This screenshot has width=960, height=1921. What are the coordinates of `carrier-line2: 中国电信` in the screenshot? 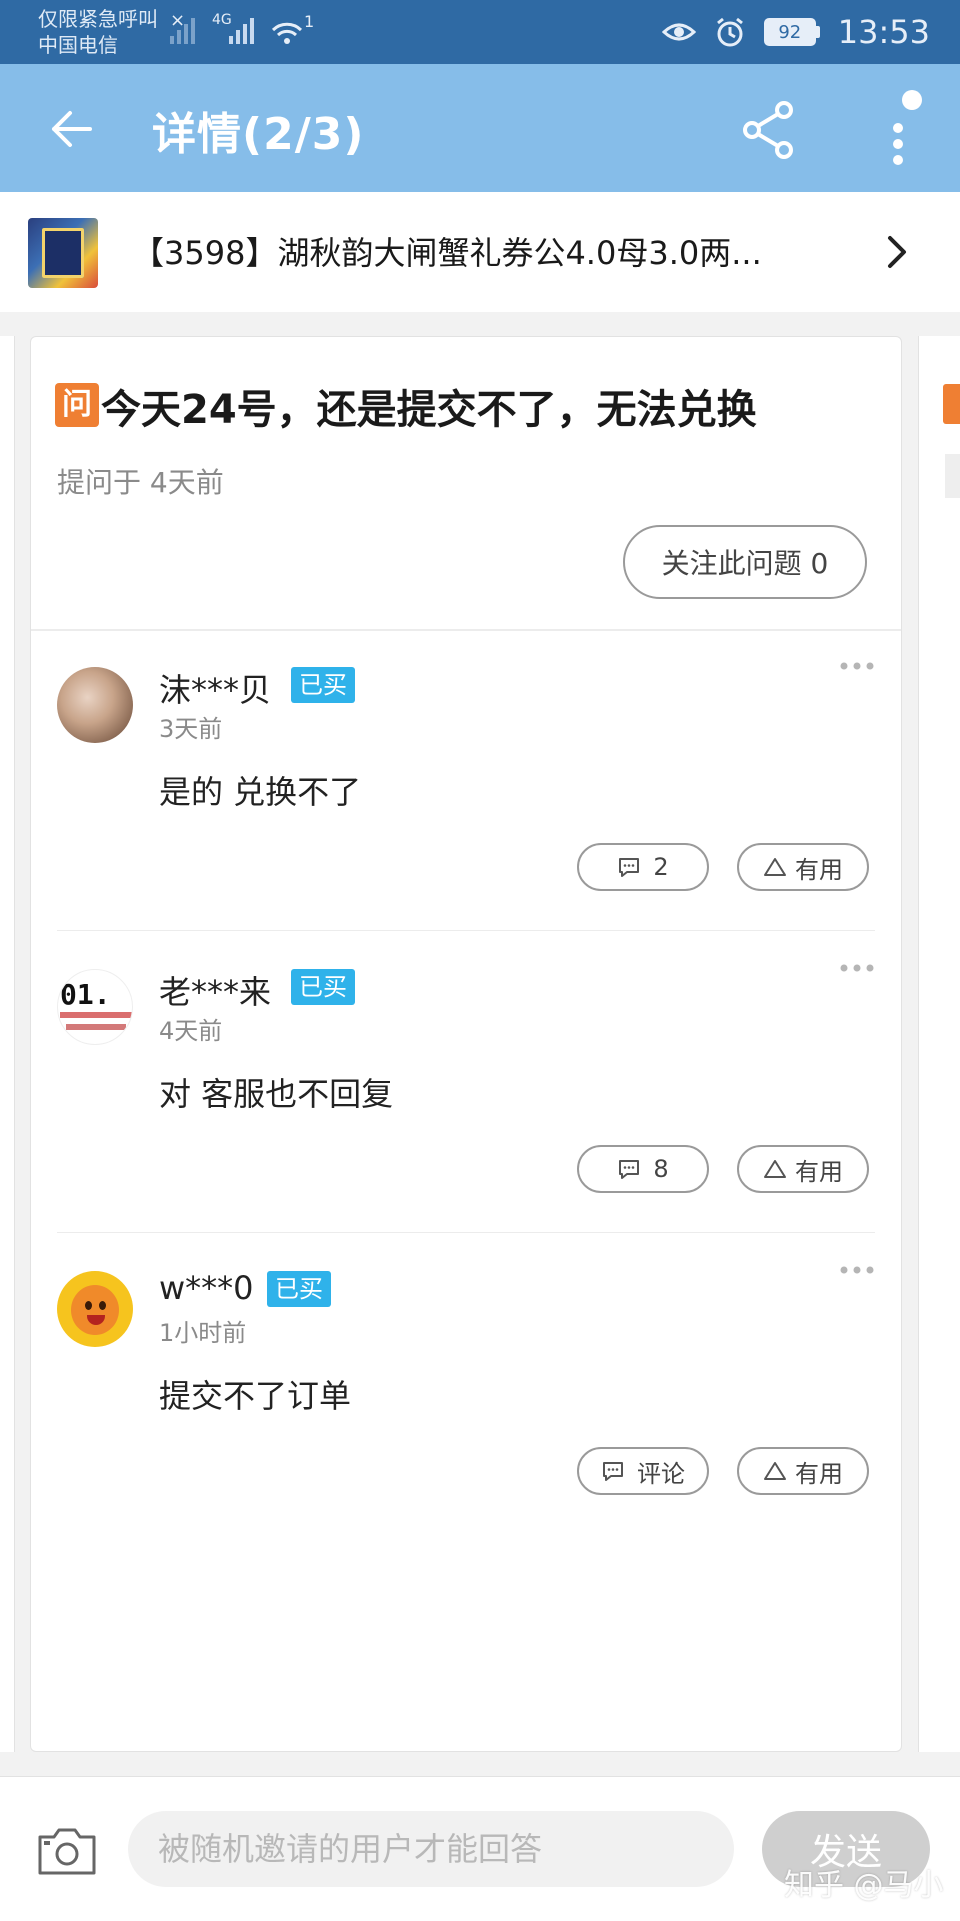 It's located at (78, 45).